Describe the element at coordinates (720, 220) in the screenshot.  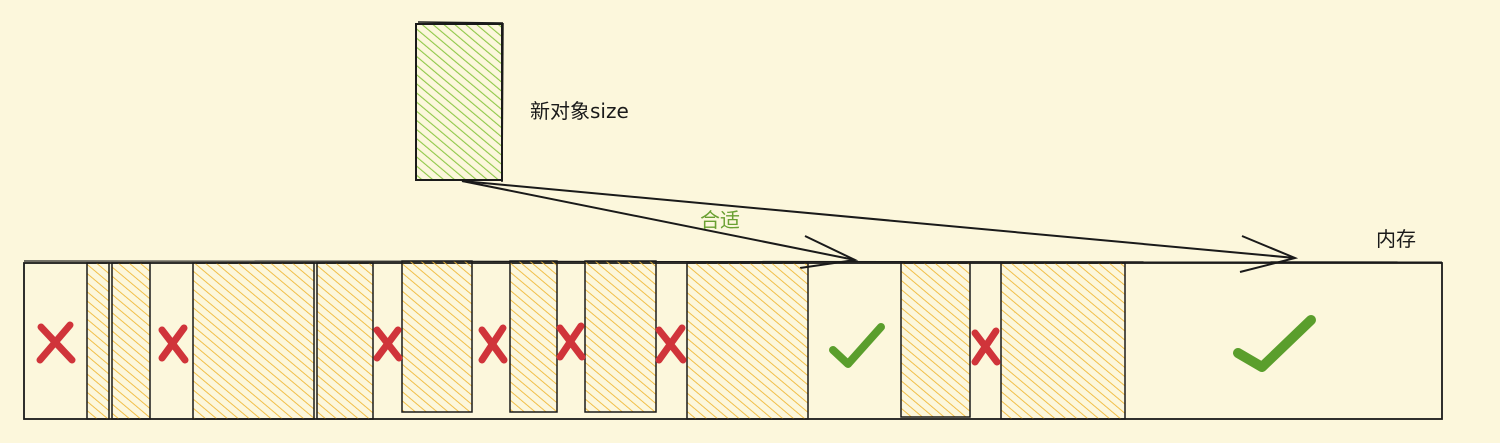
I see `fit-label: 合适` at that location.